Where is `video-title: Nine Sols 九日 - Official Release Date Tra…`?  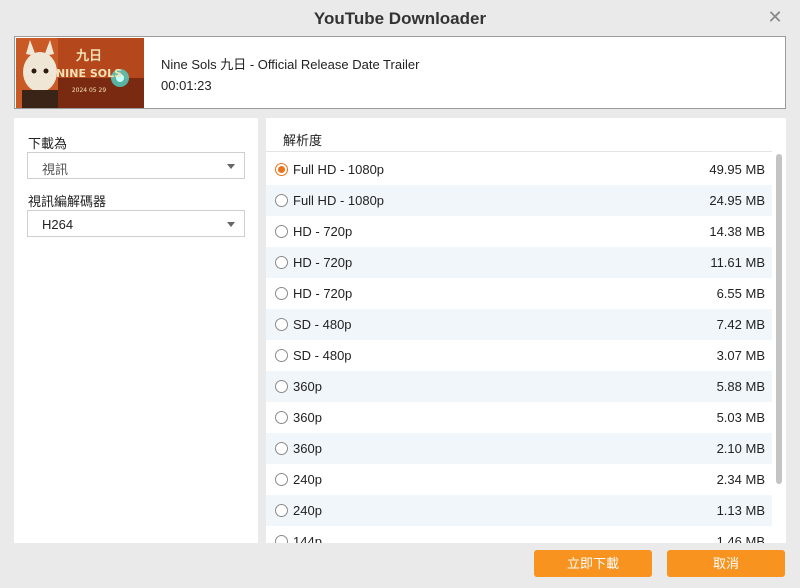
video-title: Nine Sols 九日 - Official Release Date Tra… is located at coordinates (290, 64).